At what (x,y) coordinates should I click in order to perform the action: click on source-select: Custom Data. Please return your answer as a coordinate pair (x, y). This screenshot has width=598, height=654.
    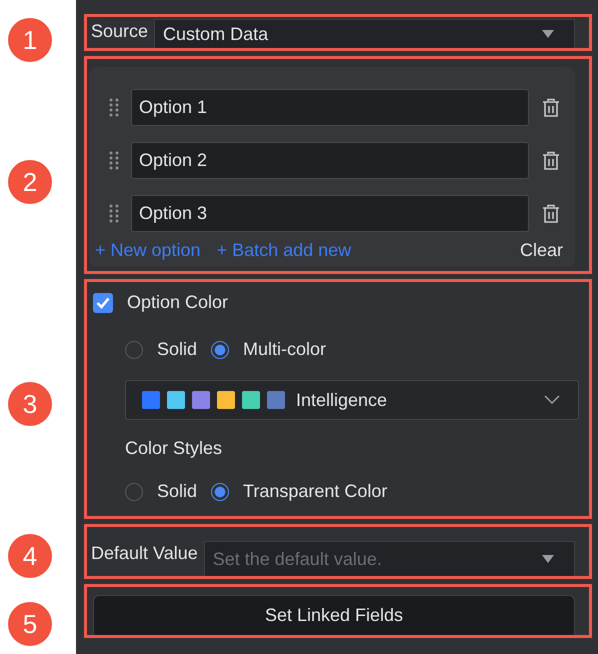
    Looking at the image, I should click on (364, 33).